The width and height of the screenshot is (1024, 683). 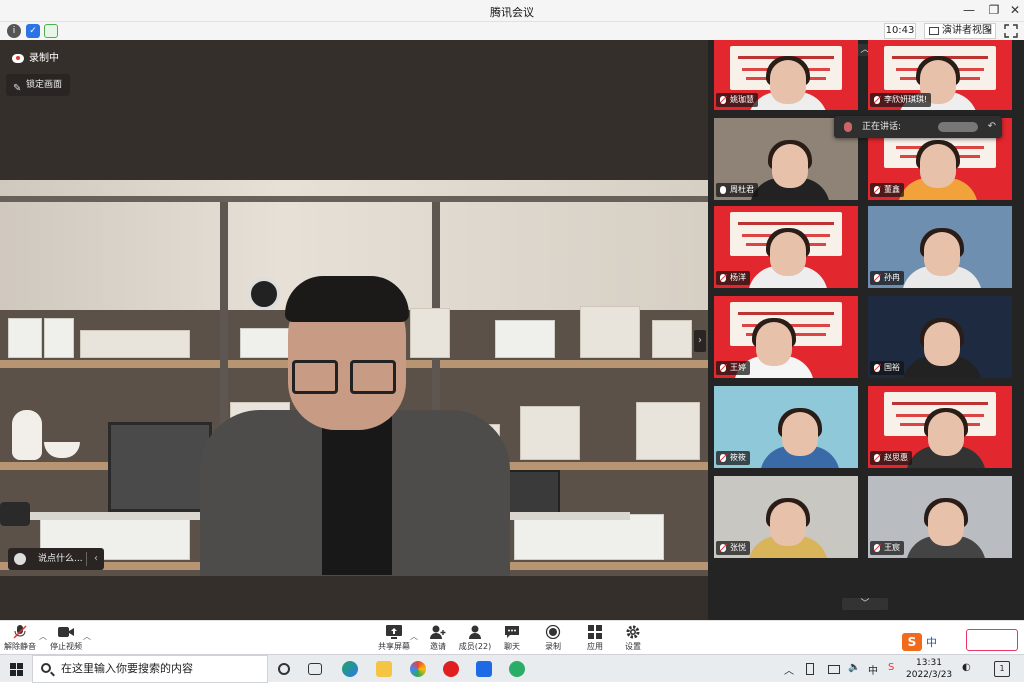 What do you see at coordinates (789, 669) in the screenshot?
I see `tray-expand-icon: ︿` at bounding box center [789, 669].